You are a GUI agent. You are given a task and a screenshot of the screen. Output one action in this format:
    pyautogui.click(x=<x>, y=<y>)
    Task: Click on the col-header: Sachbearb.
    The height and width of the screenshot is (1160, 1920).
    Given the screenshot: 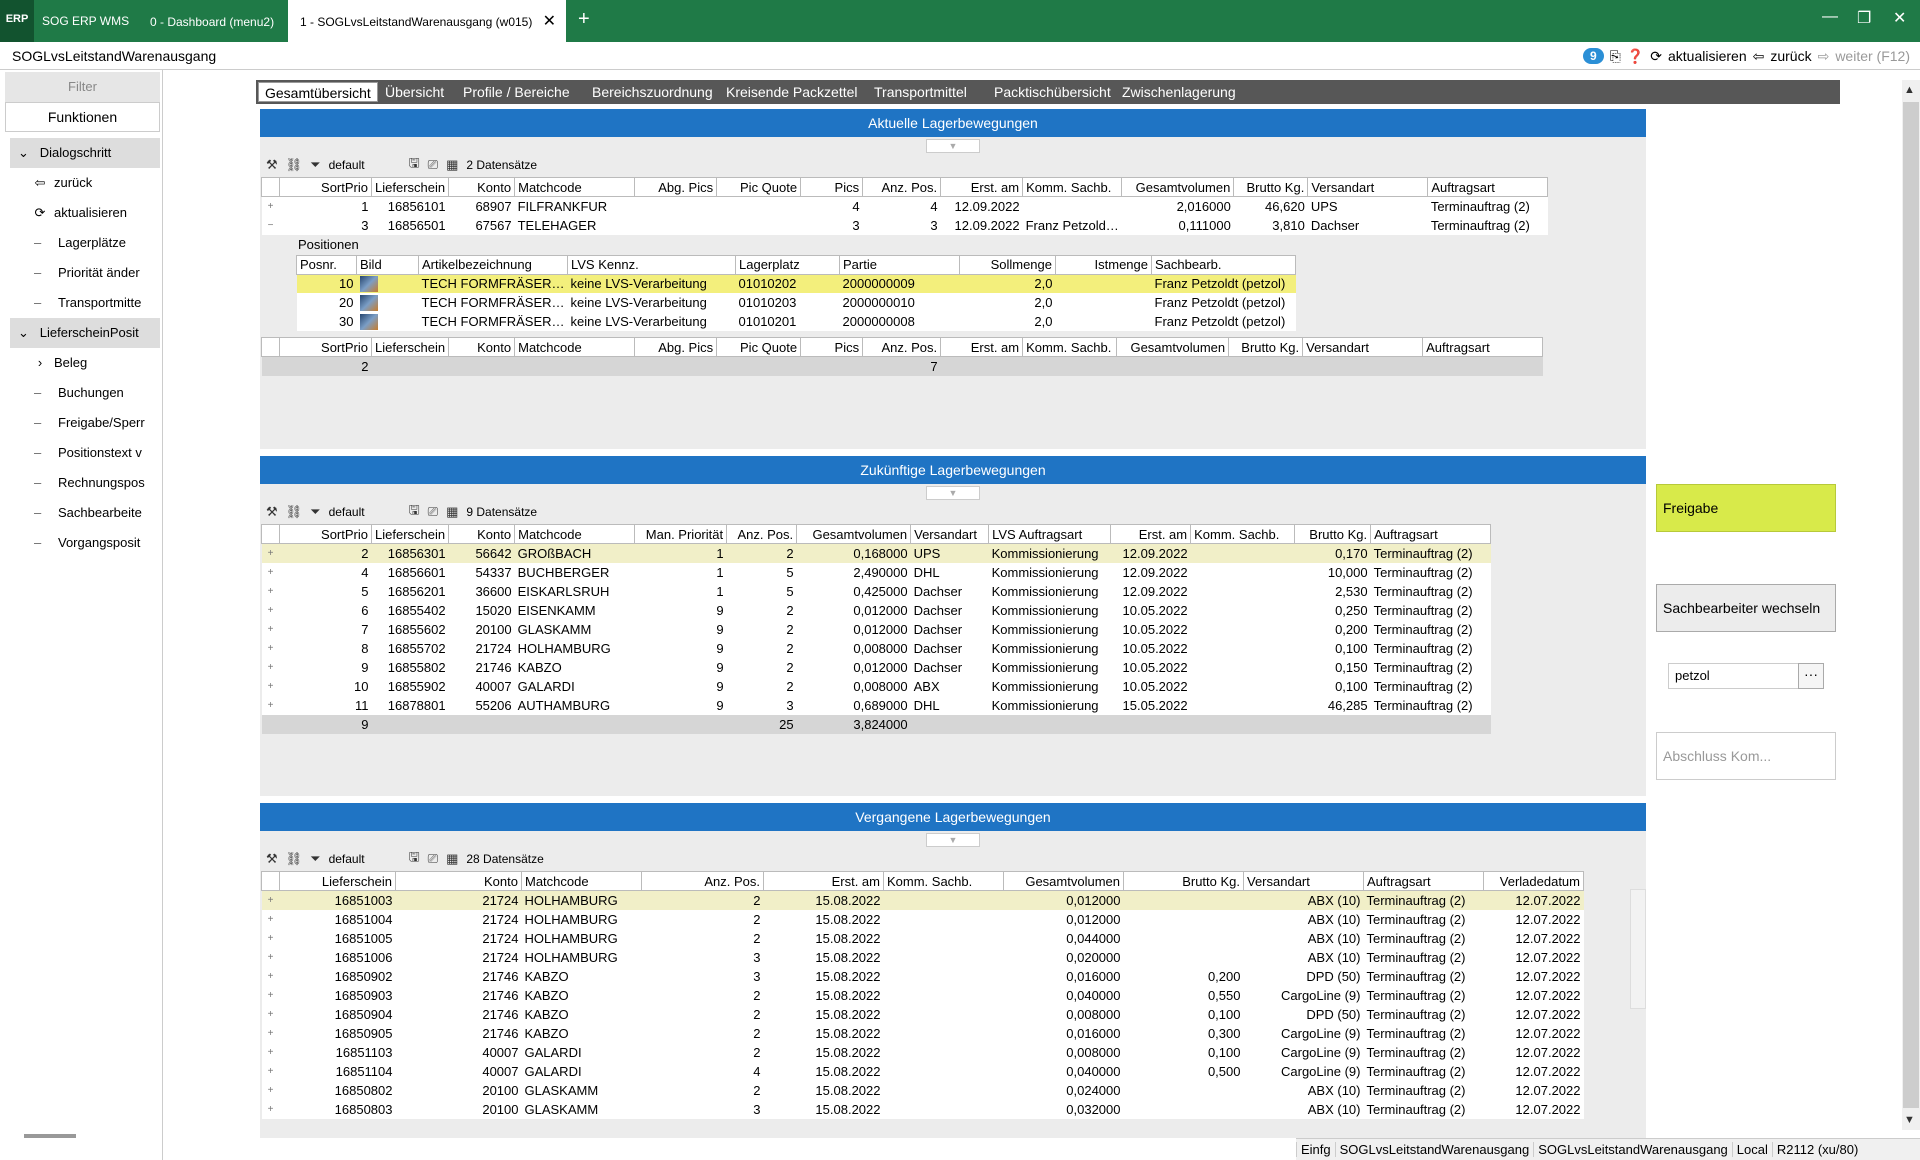 What is the action you would take?
    pyautogui.click(x=1223, y=264)
    